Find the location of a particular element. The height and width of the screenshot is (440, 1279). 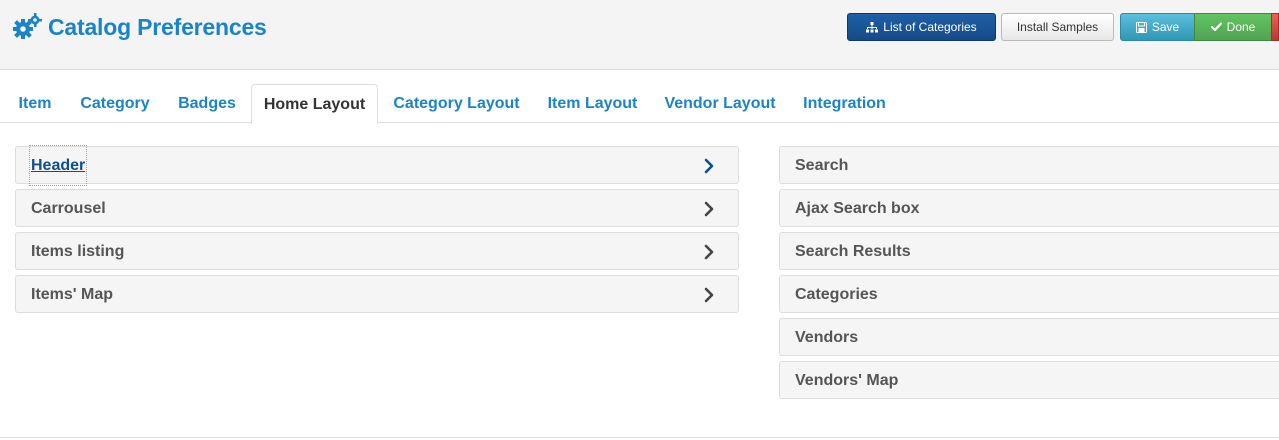

done-button: Done is located at coordinates (1233, 27).